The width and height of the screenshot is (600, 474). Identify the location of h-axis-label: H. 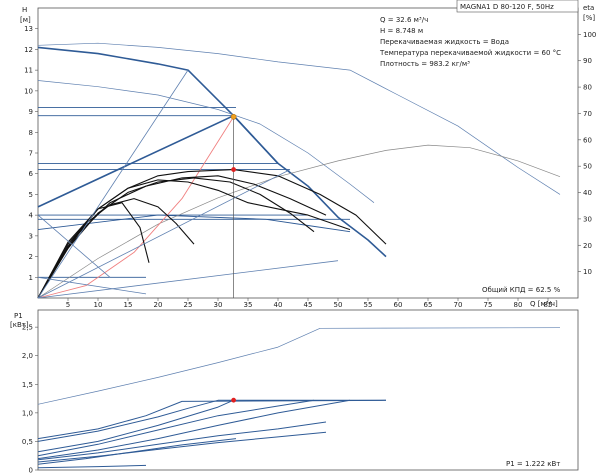
(24, 10).